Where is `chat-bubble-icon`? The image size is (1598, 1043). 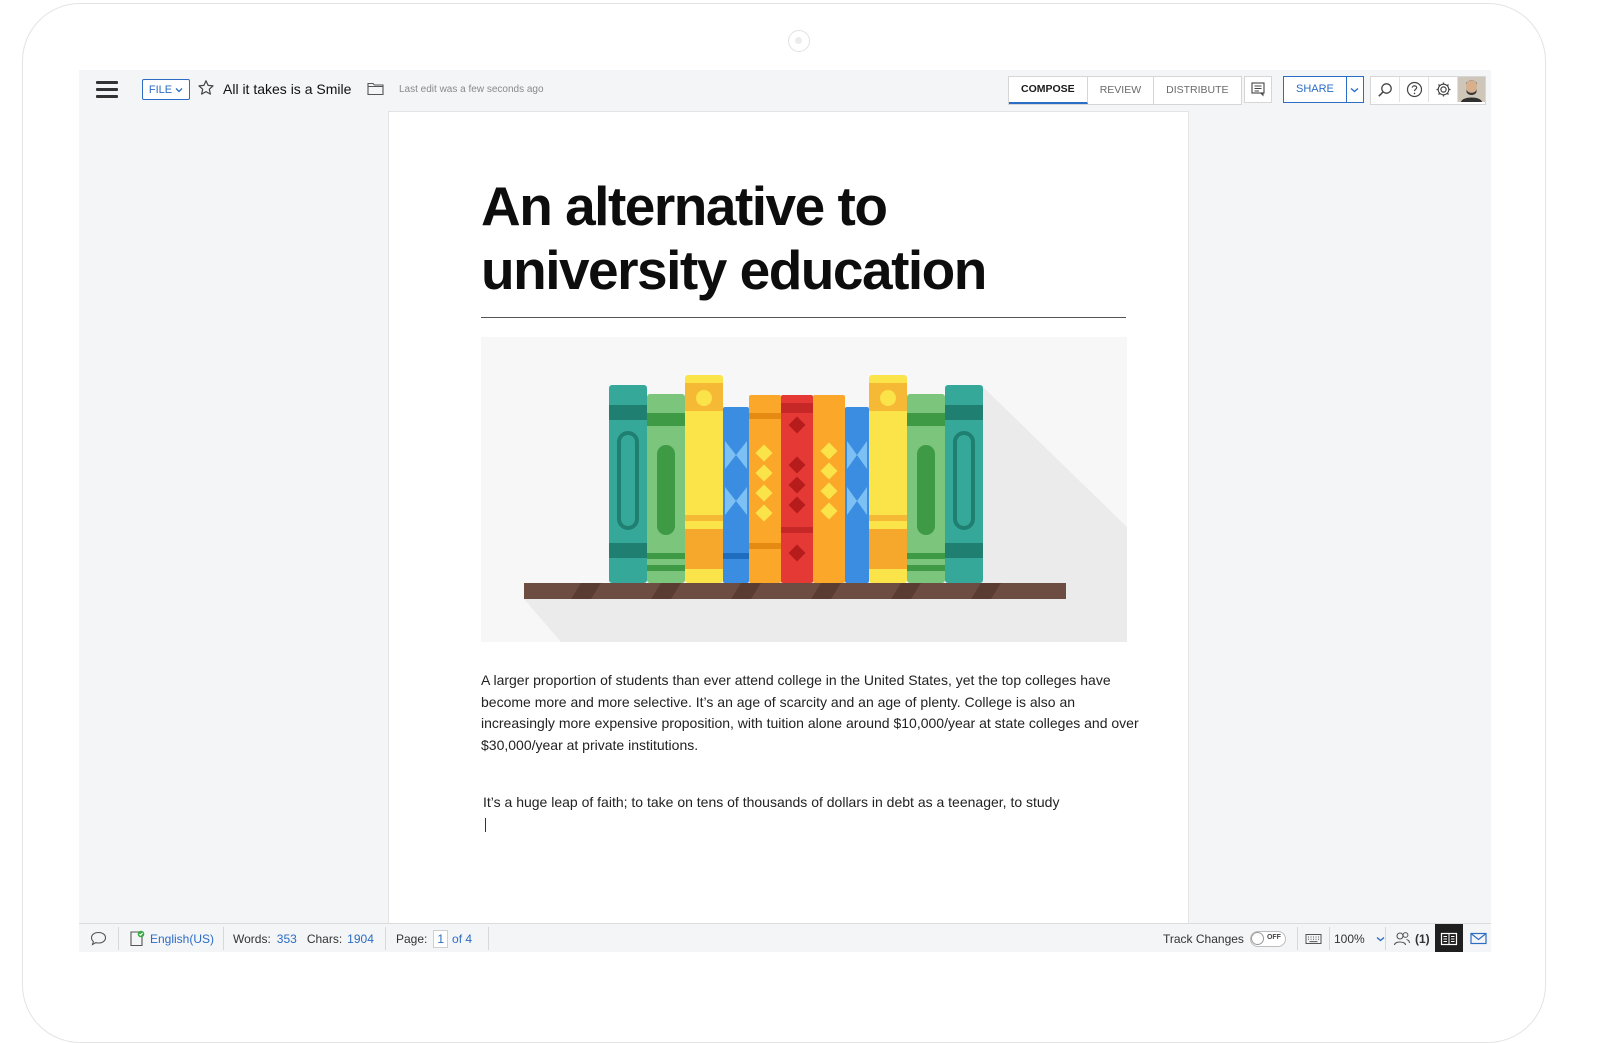
chat-bubble-icon is located at coordinates (98, 938).